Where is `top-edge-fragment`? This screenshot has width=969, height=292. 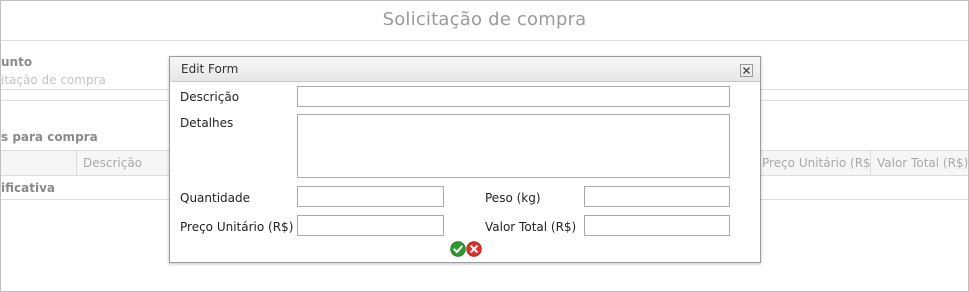 top-edge-fragment is located at coordinates (21, 4).